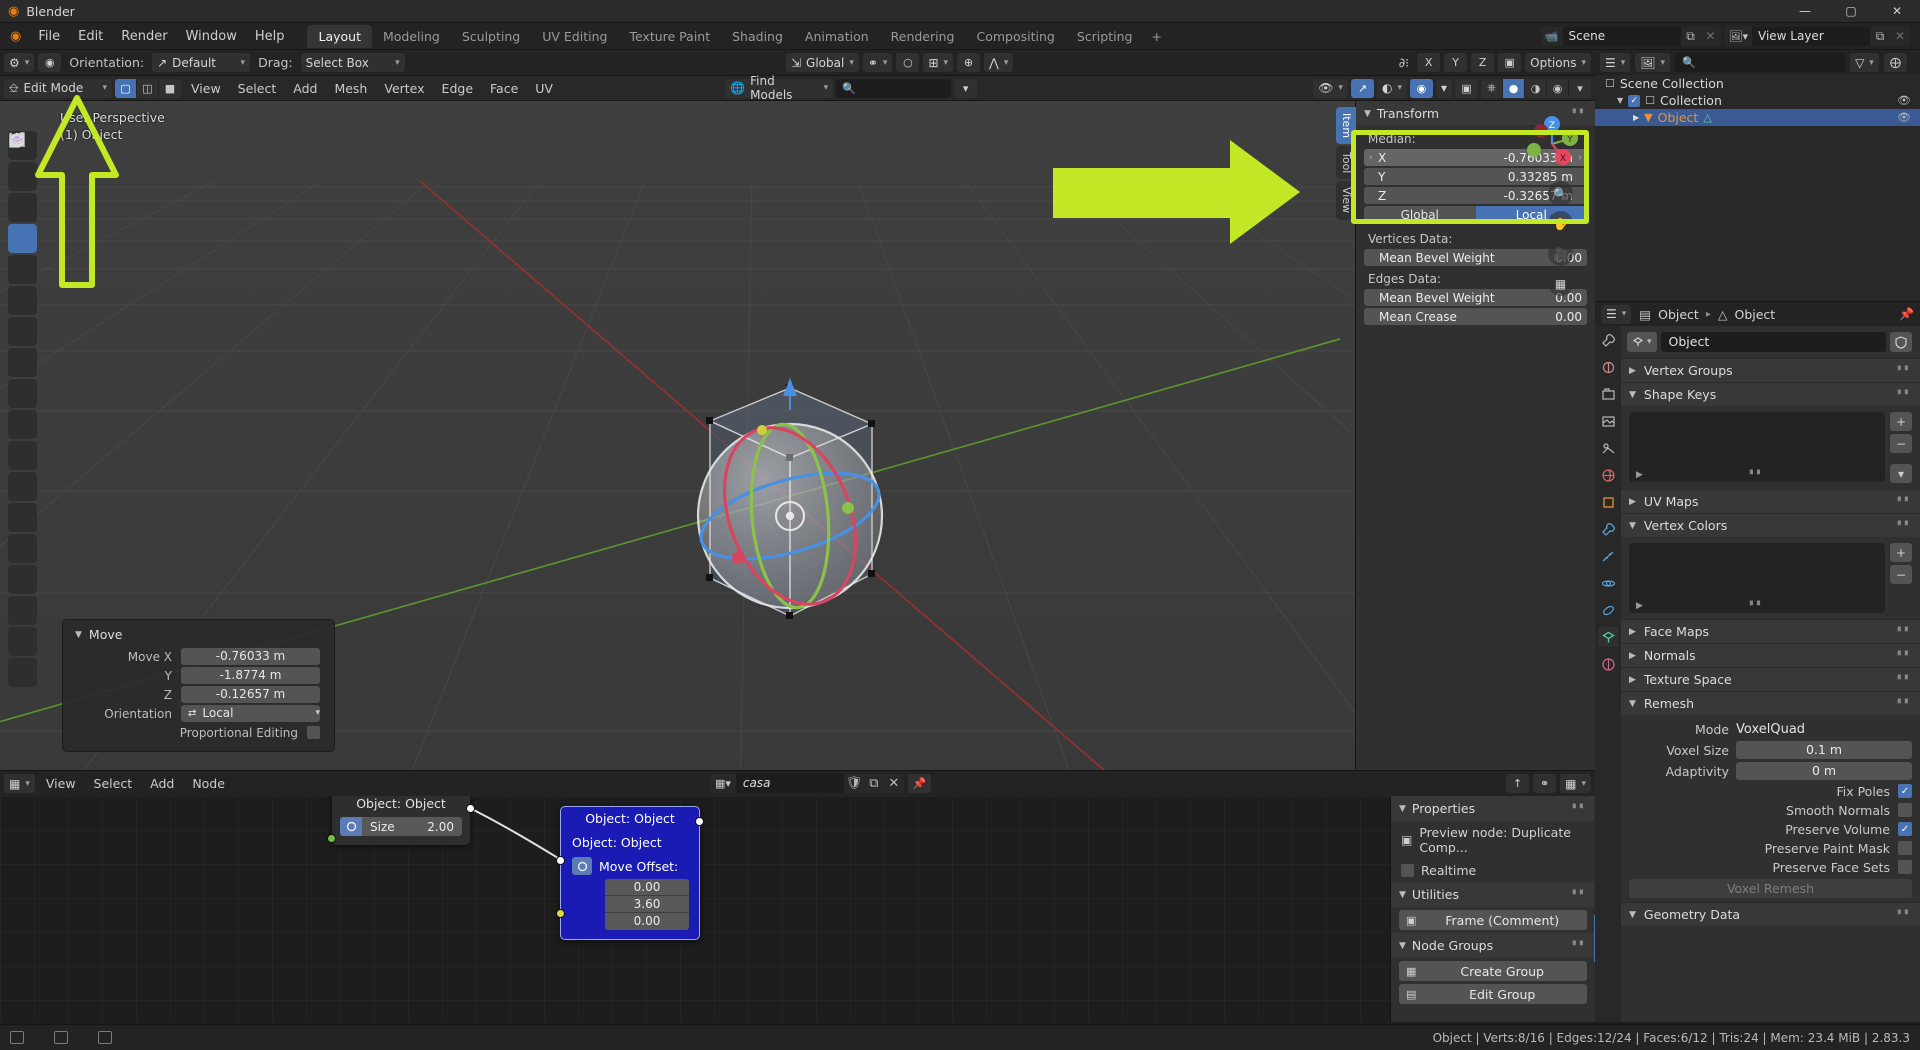  What do you see at coordinates (1518, 783) in the screenshot?
I see `go-to-parent-icon: ↑` at bounding box center [1518, 783].